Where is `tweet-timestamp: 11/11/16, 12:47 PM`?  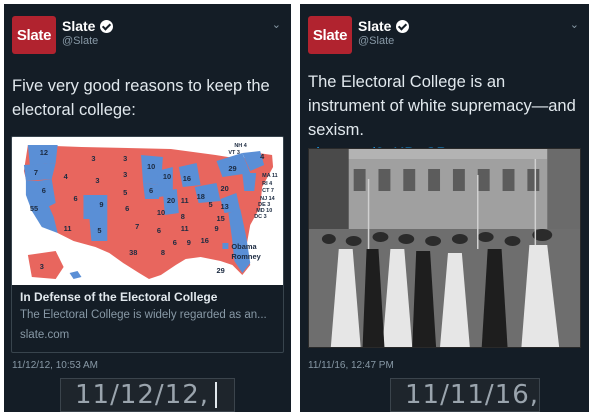
tweet-timestamp: 11/11/16, 12:47 PM is located at coordinates (351, 365).